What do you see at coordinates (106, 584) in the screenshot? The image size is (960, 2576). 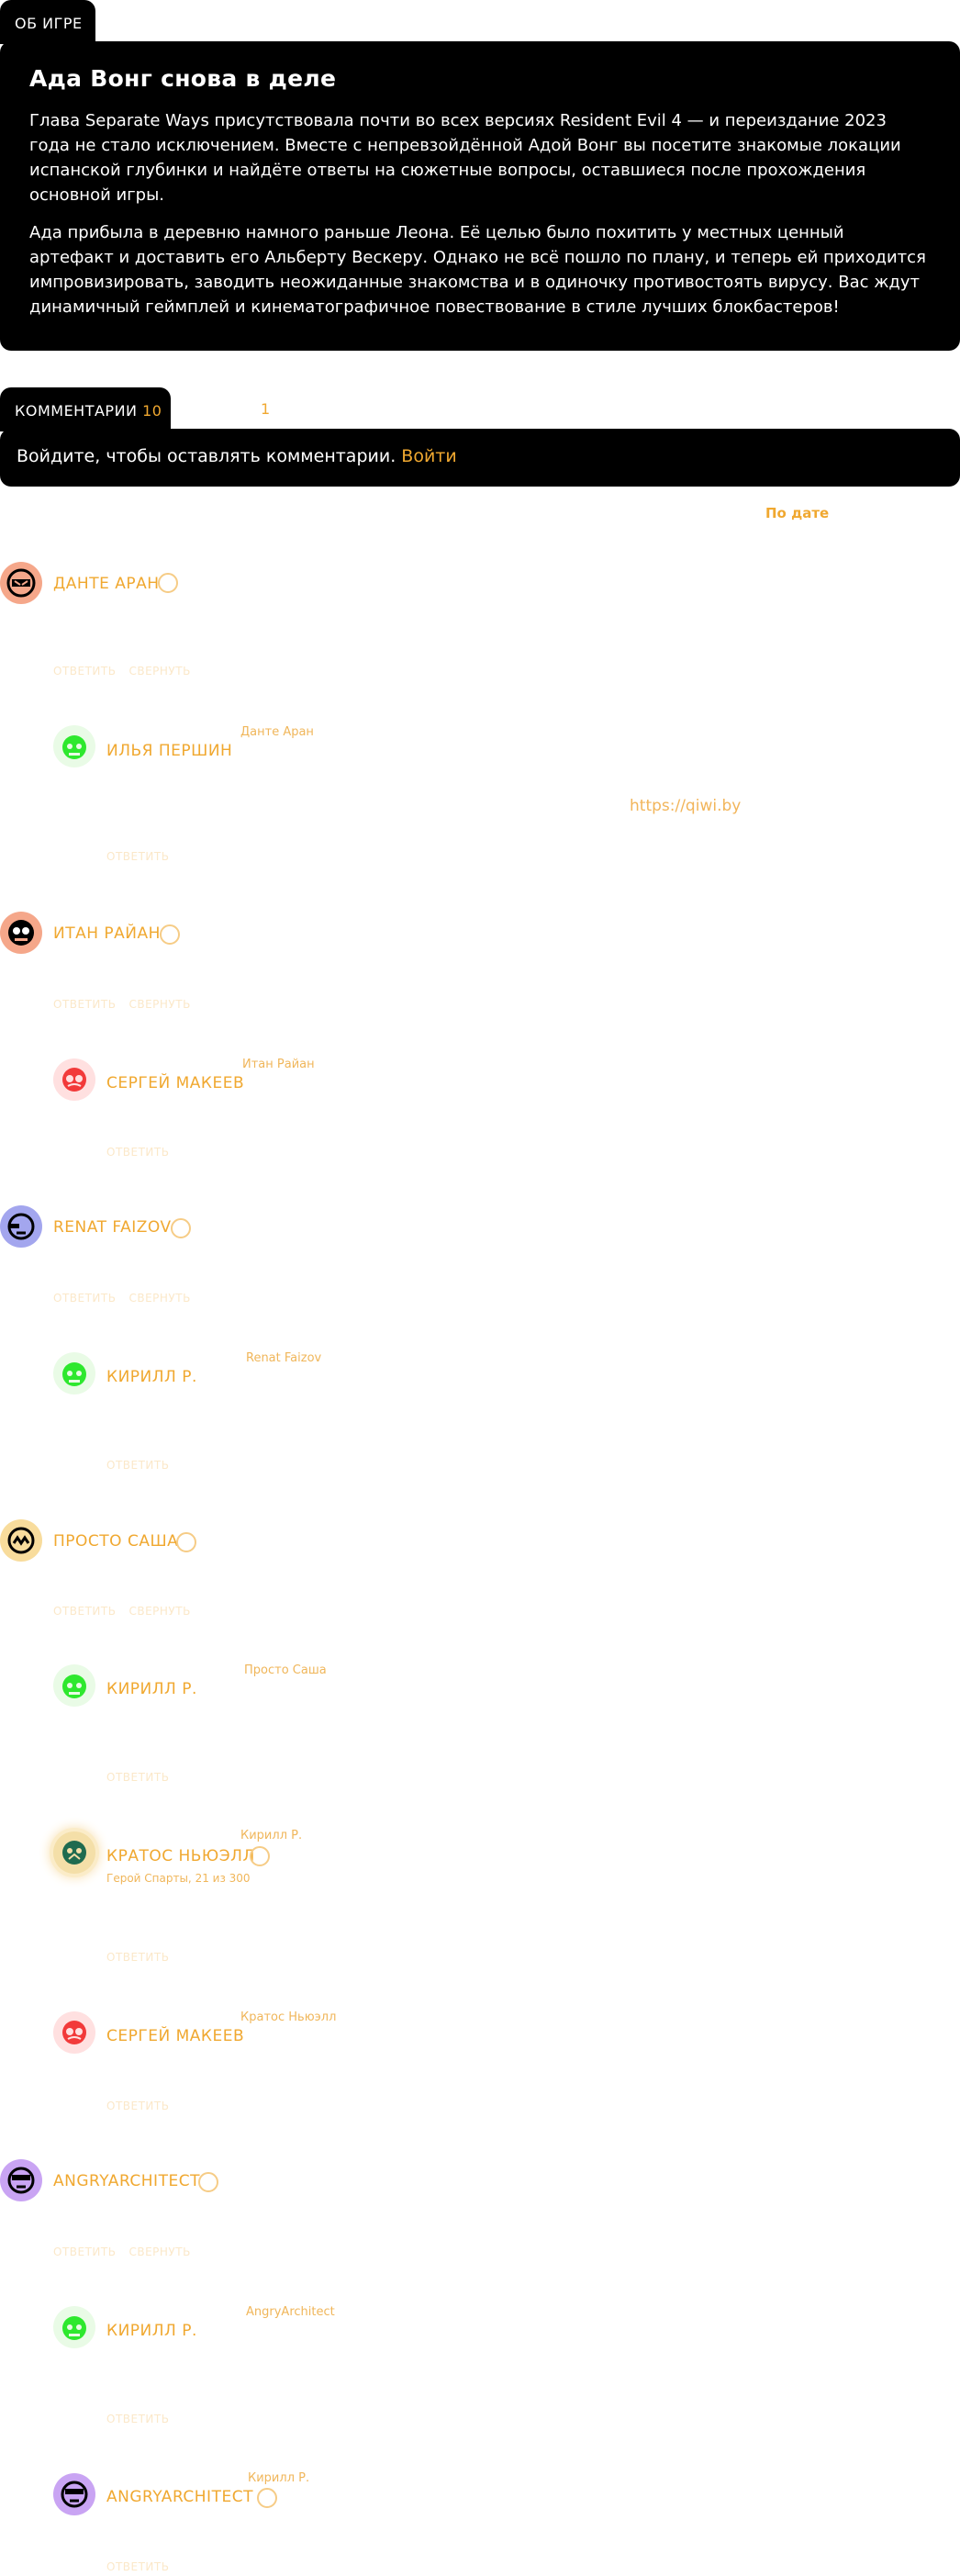 I see `comment-author: ДАНТЕ АРАН` at bounding box center [106, 584].